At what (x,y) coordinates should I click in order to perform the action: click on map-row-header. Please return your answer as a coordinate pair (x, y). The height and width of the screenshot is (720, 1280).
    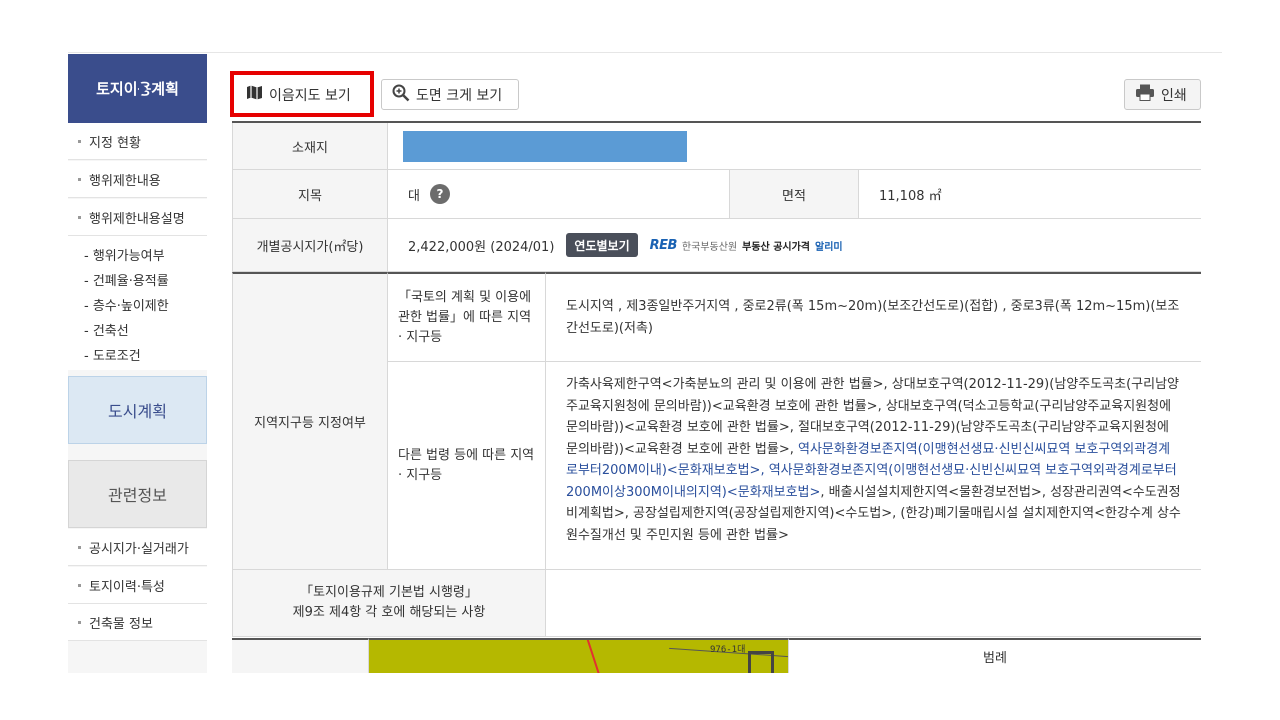
    Looking at the image, I should click on (300, 655).